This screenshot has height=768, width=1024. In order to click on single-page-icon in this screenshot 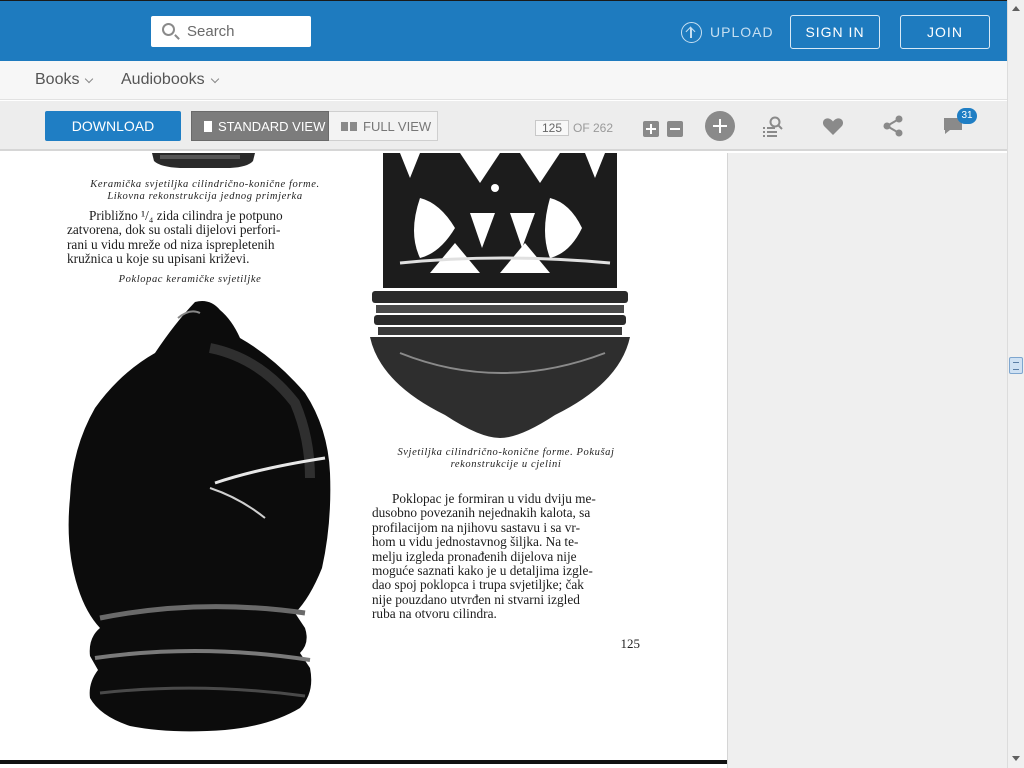, I will do `click(208, 126)`.